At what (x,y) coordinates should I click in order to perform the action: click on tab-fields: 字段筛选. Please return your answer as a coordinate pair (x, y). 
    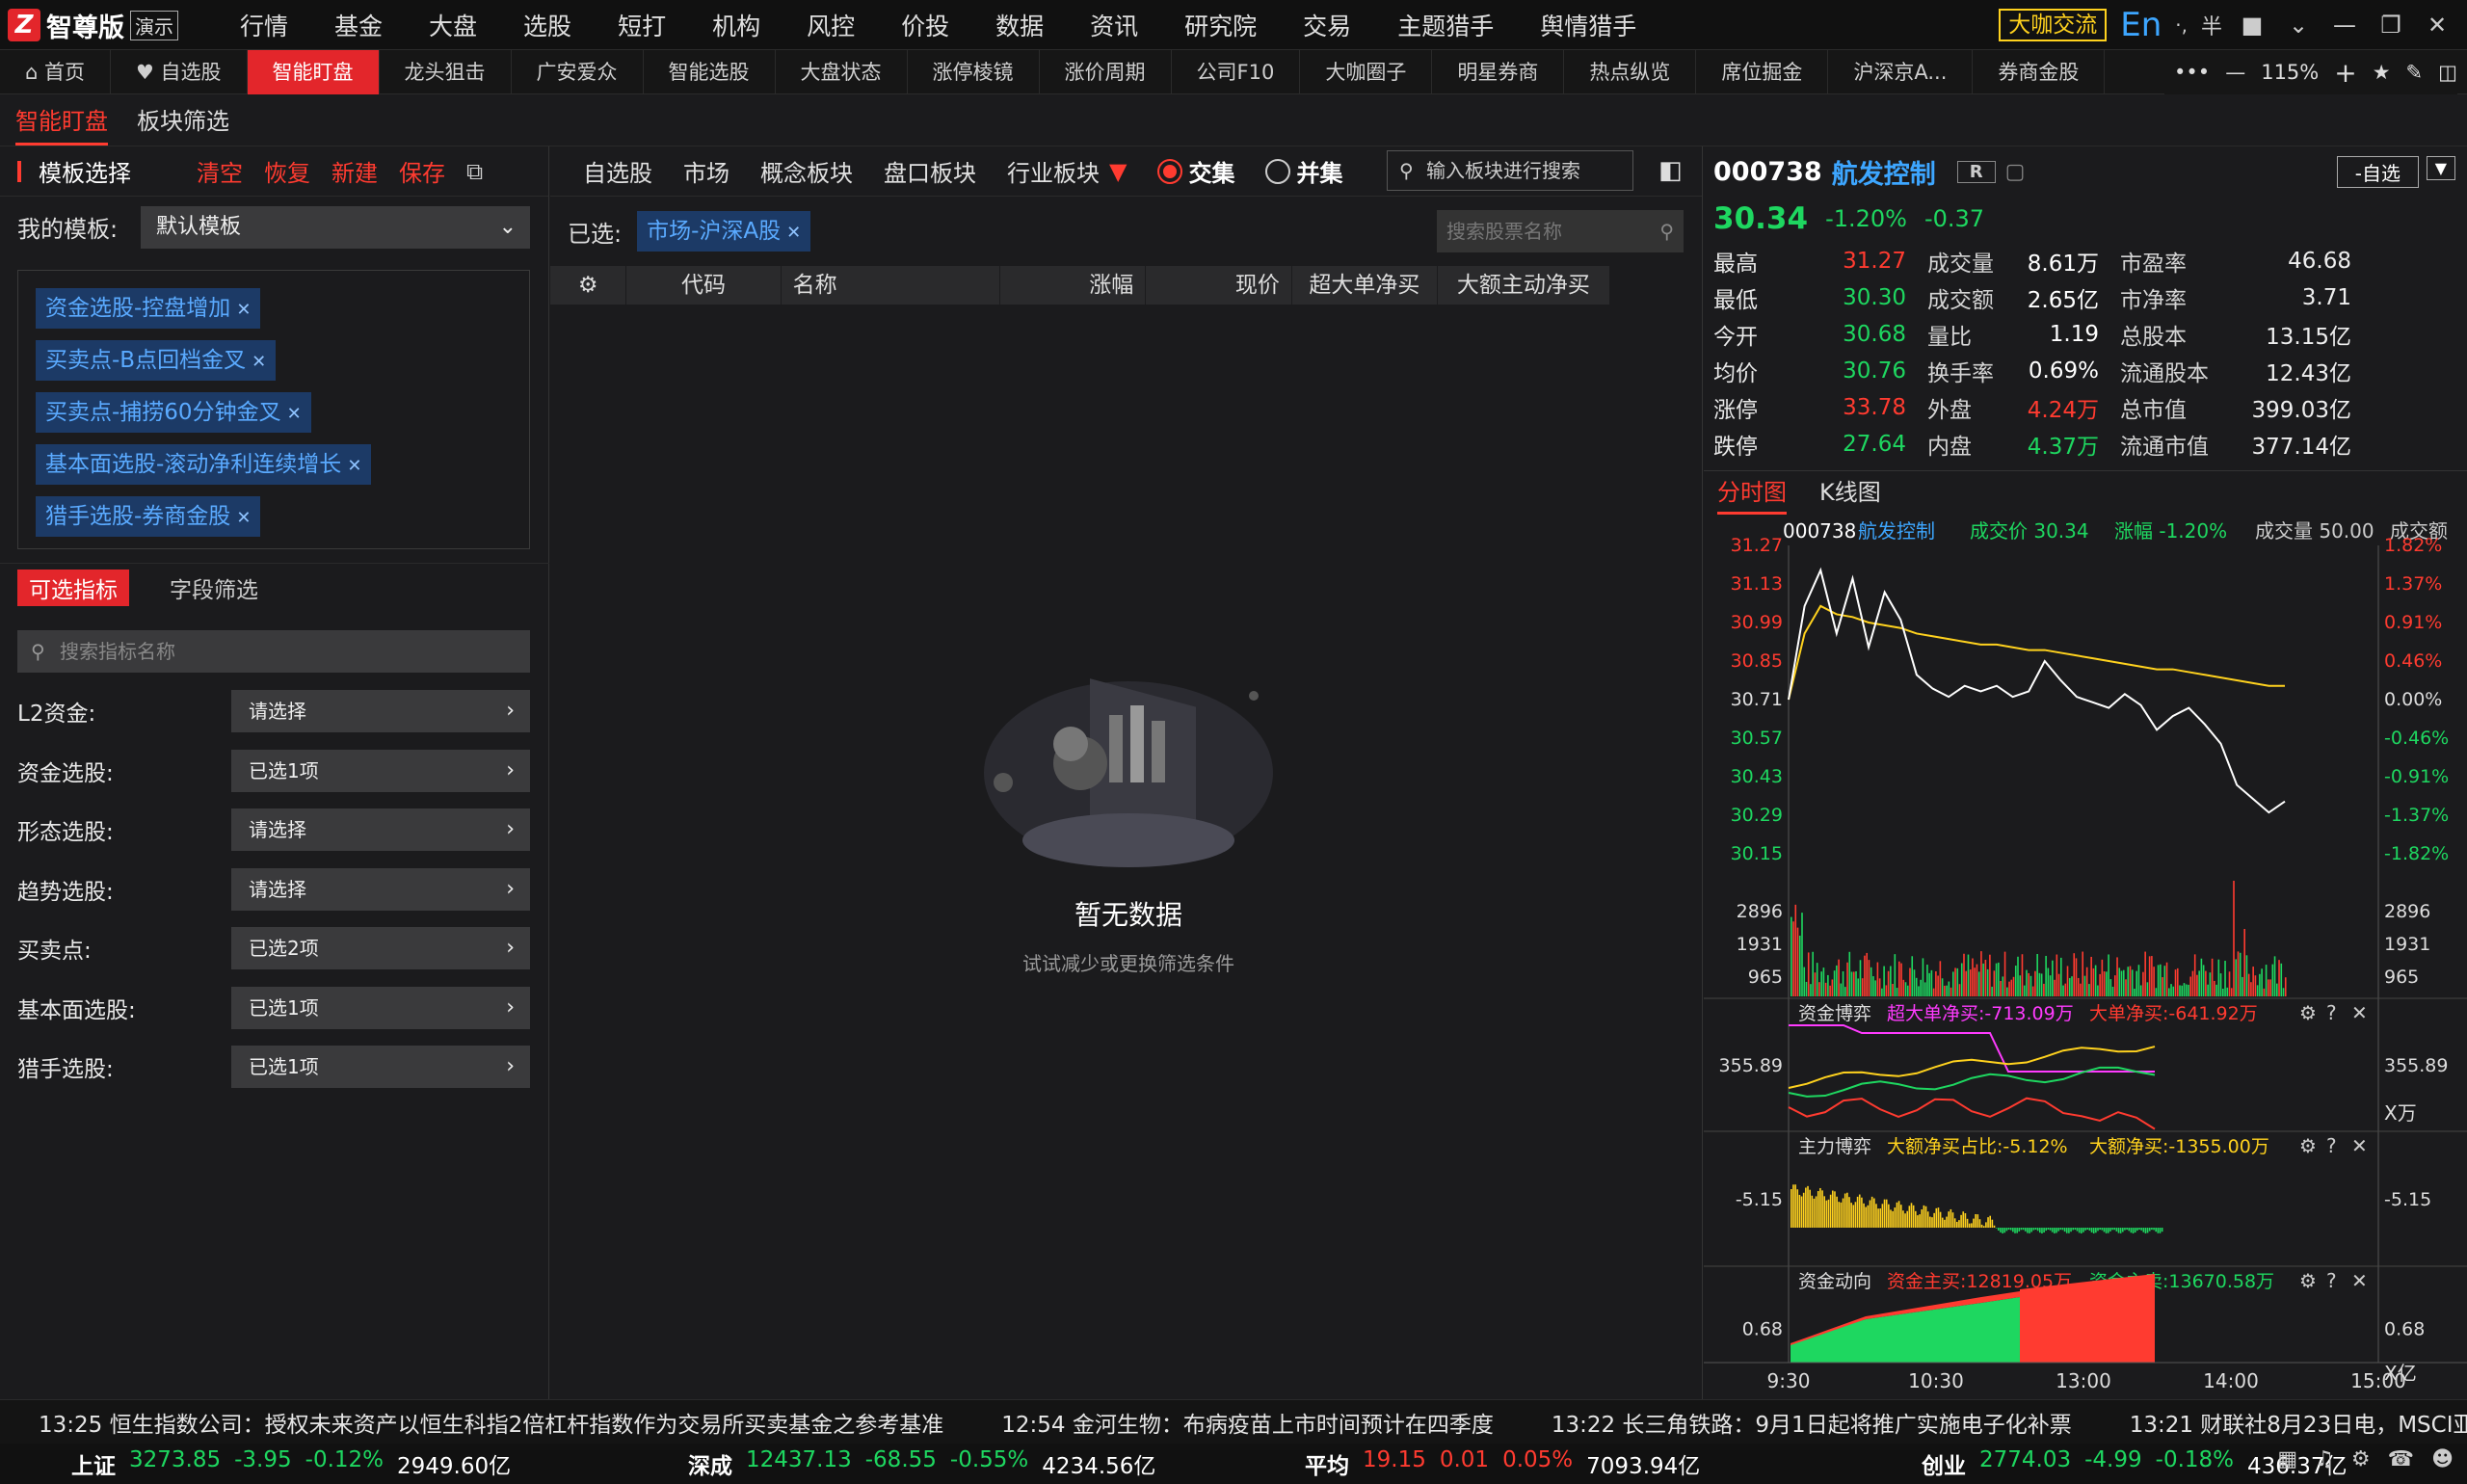
    Looking at the image, I should click on (214, 588).